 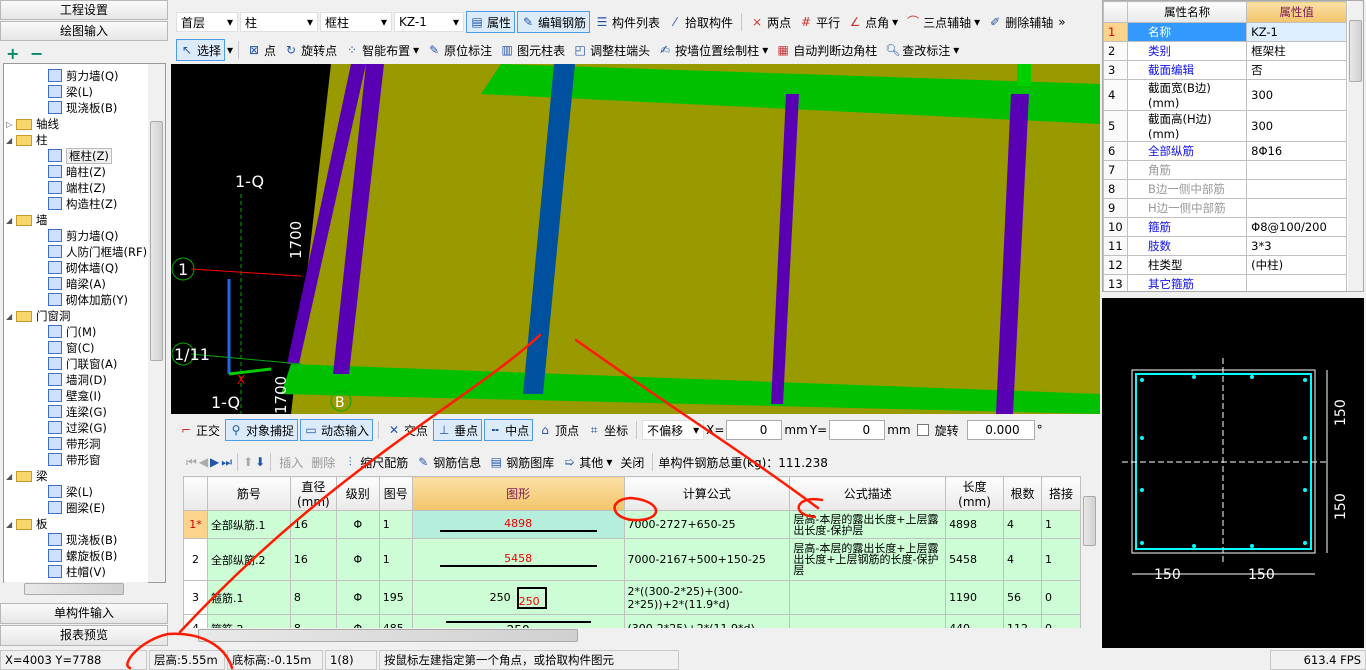 What do you see at coordinates (521, 462) in the screenshot?
I see `rebar-library-button: ▤ 钢筋图库` at bounding box center [521, 462].